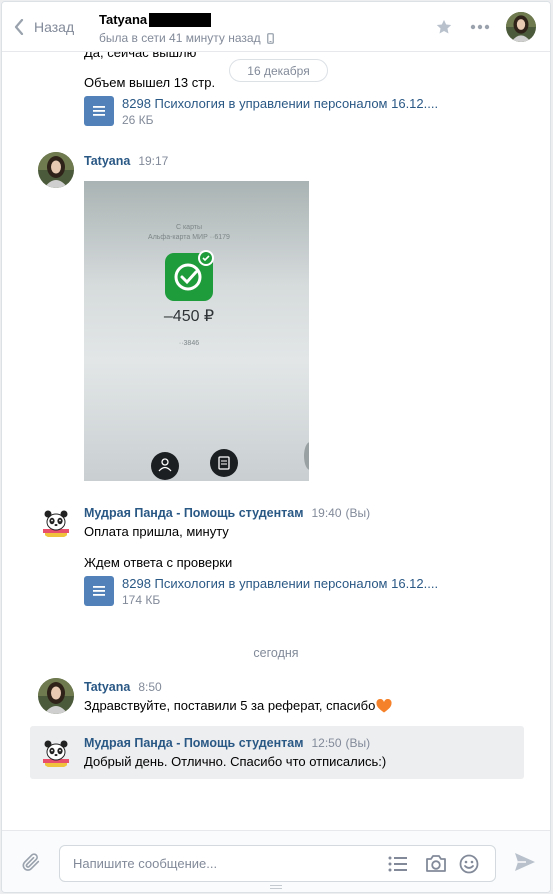 The image size is (553, 894). Describe the element at coordinates (19, 27) in the screenshot. I see `chevron-left-icon` at that location.